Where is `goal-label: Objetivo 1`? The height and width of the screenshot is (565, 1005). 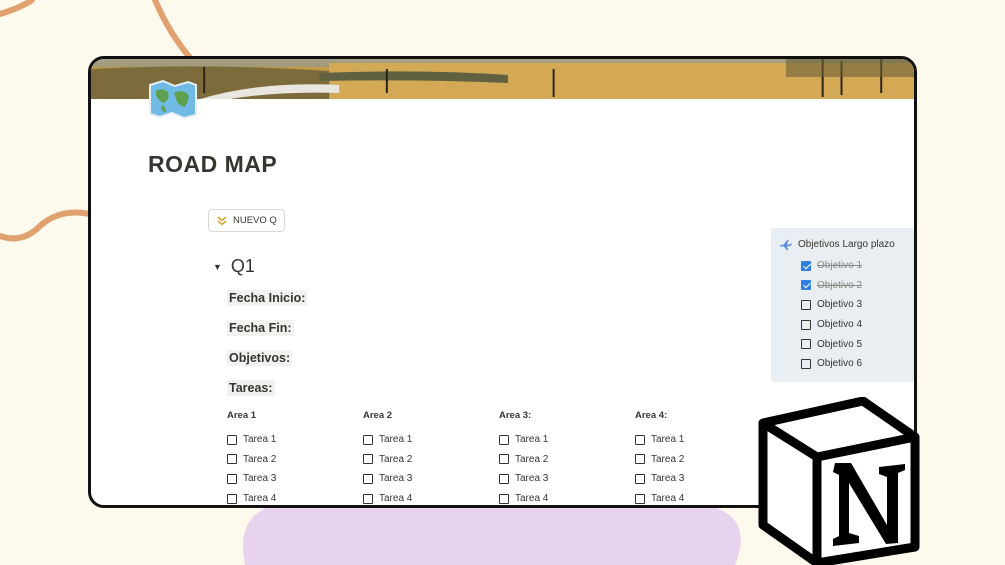
goal-label: Objetivo 1 is located at coordinates (840, 266).